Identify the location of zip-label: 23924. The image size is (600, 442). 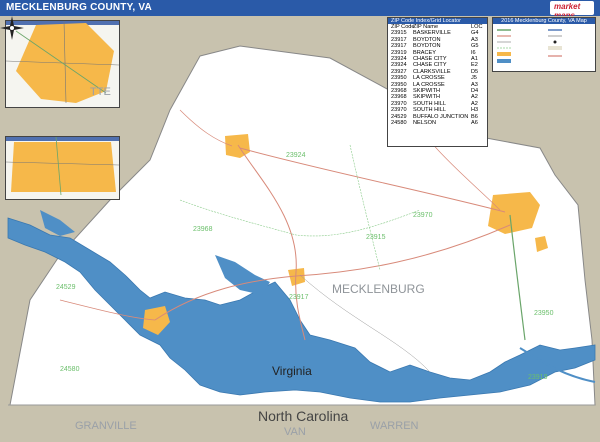
(296, 155).